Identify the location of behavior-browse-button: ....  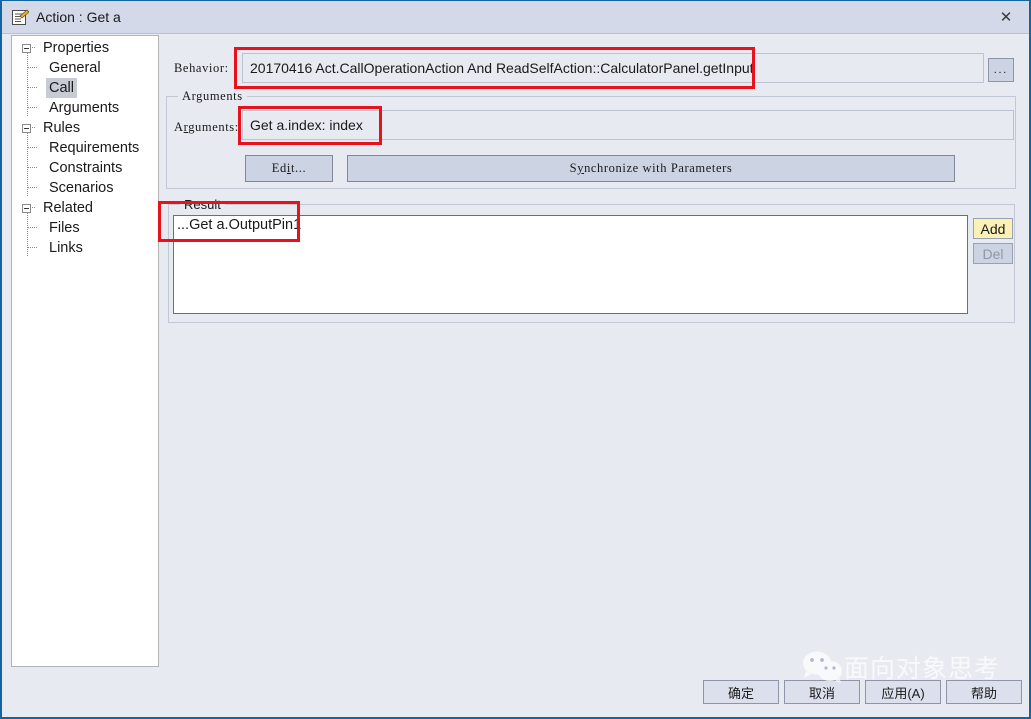
(1001, 70).